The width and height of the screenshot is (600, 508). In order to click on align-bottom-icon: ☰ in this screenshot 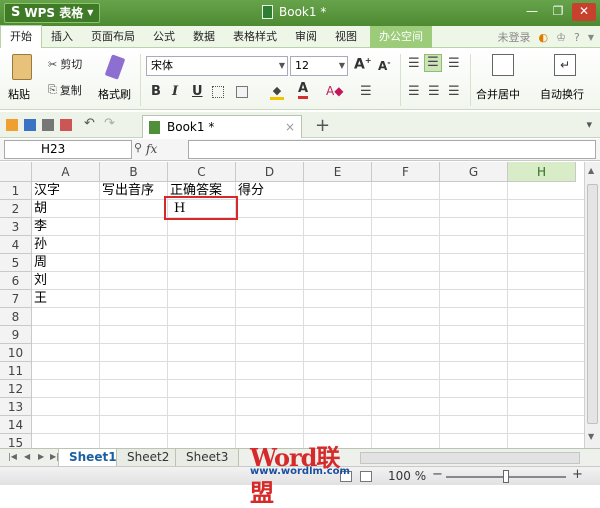, I will do `click(454, 63)`.